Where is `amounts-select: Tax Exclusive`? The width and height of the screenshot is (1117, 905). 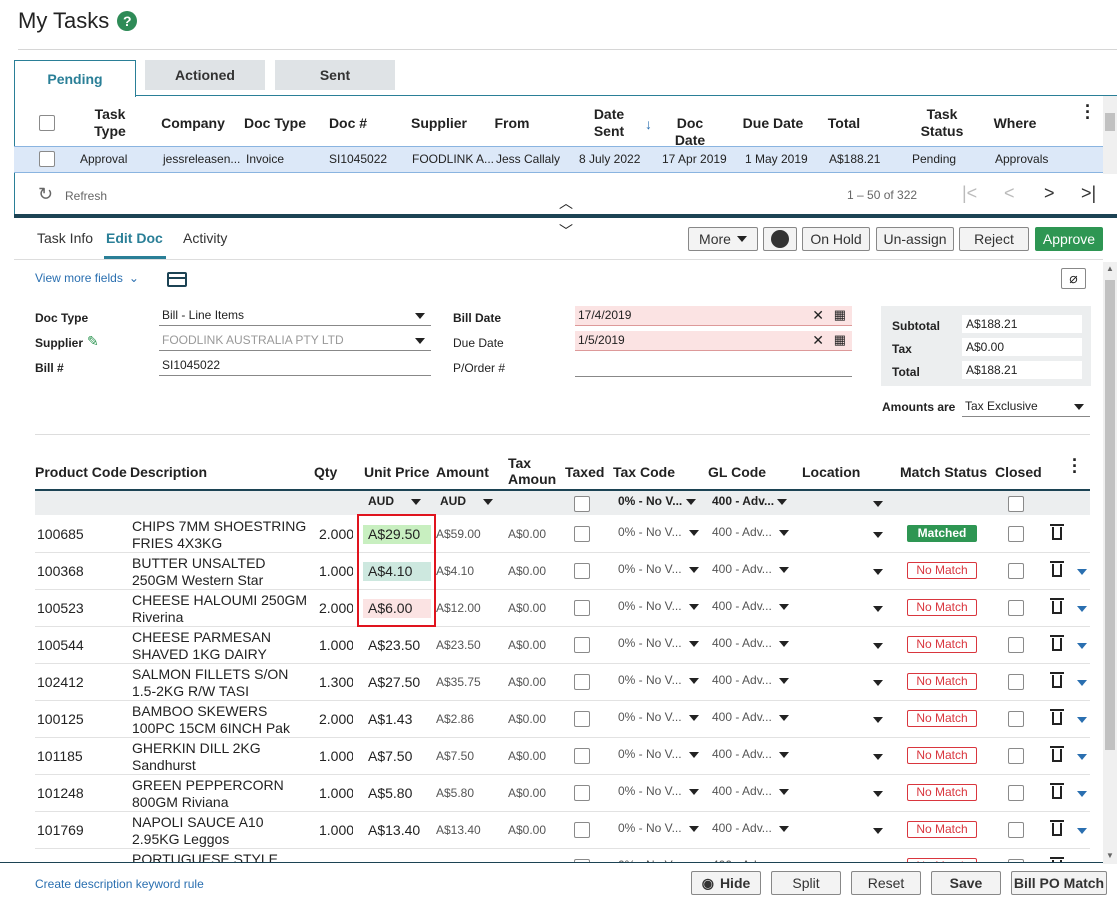 amounts-select: Tax Exclusive is located at coordinates (1026, 407).